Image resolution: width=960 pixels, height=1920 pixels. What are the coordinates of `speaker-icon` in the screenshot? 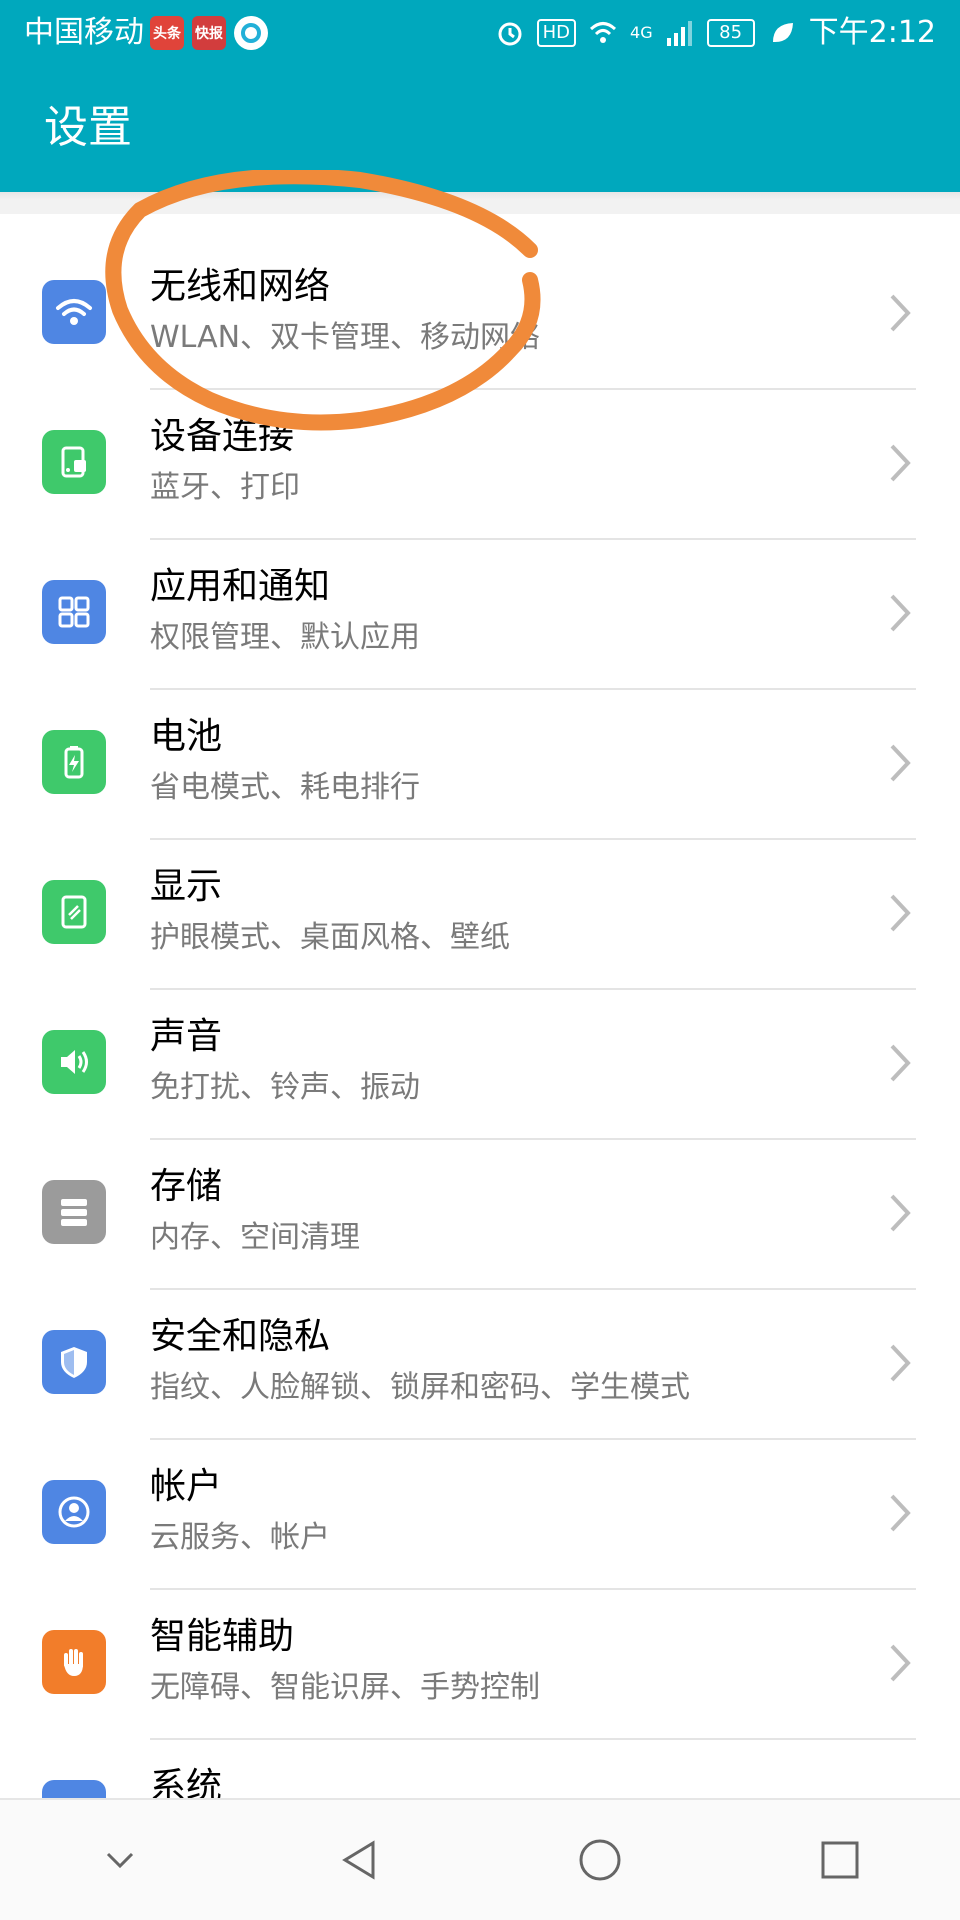 It's located at (74, 1062).